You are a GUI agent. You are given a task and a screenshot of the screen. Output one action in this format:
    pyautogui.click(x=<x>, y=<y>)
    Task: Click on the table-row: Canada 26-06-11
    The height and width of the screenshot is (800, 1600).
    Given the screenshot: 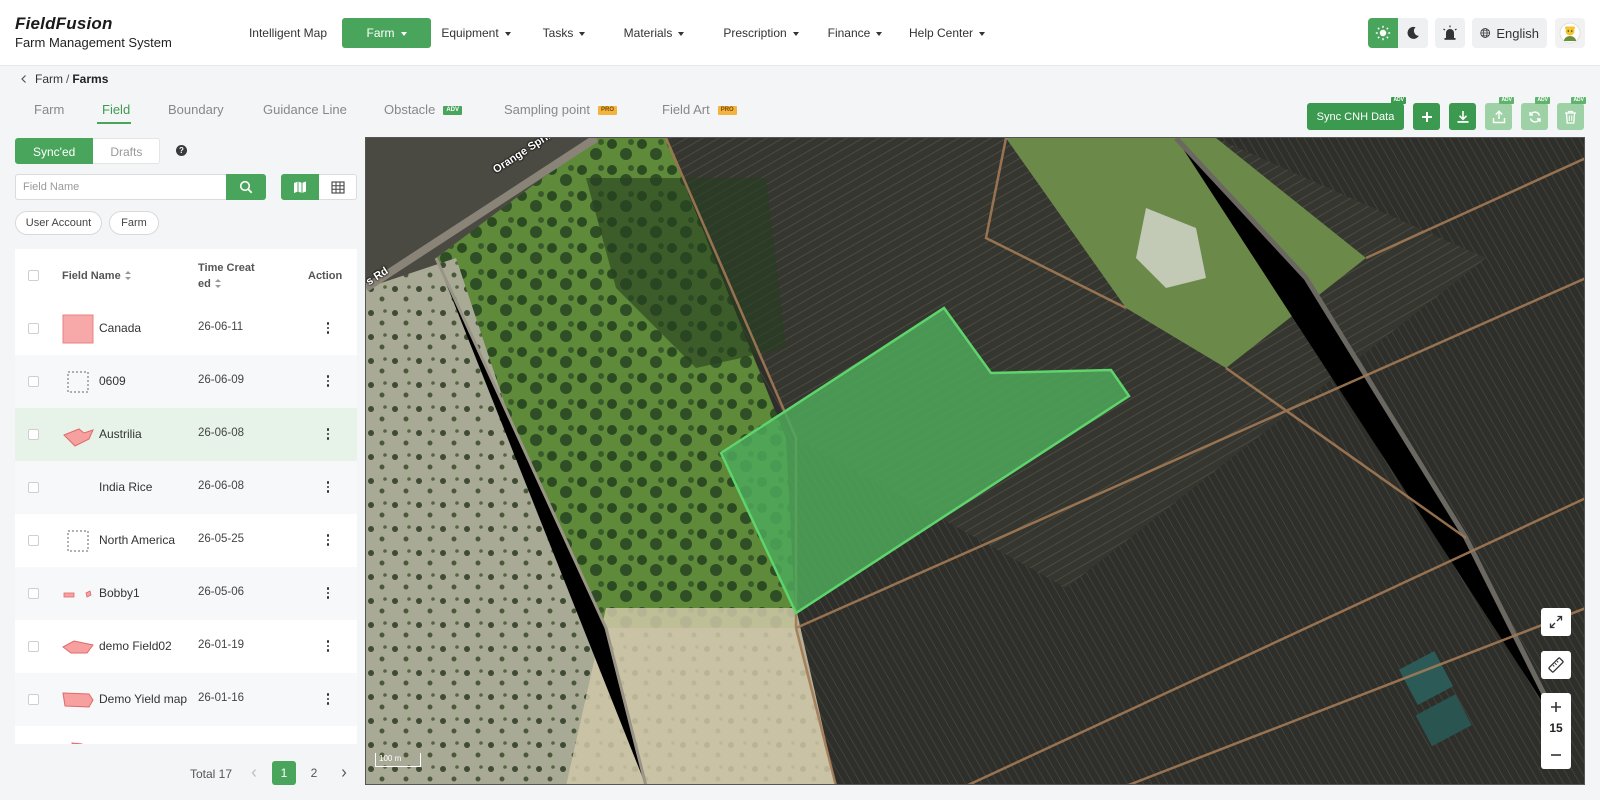 What is the action you would take?
    pyautogui.click(x=186, y=328)
    